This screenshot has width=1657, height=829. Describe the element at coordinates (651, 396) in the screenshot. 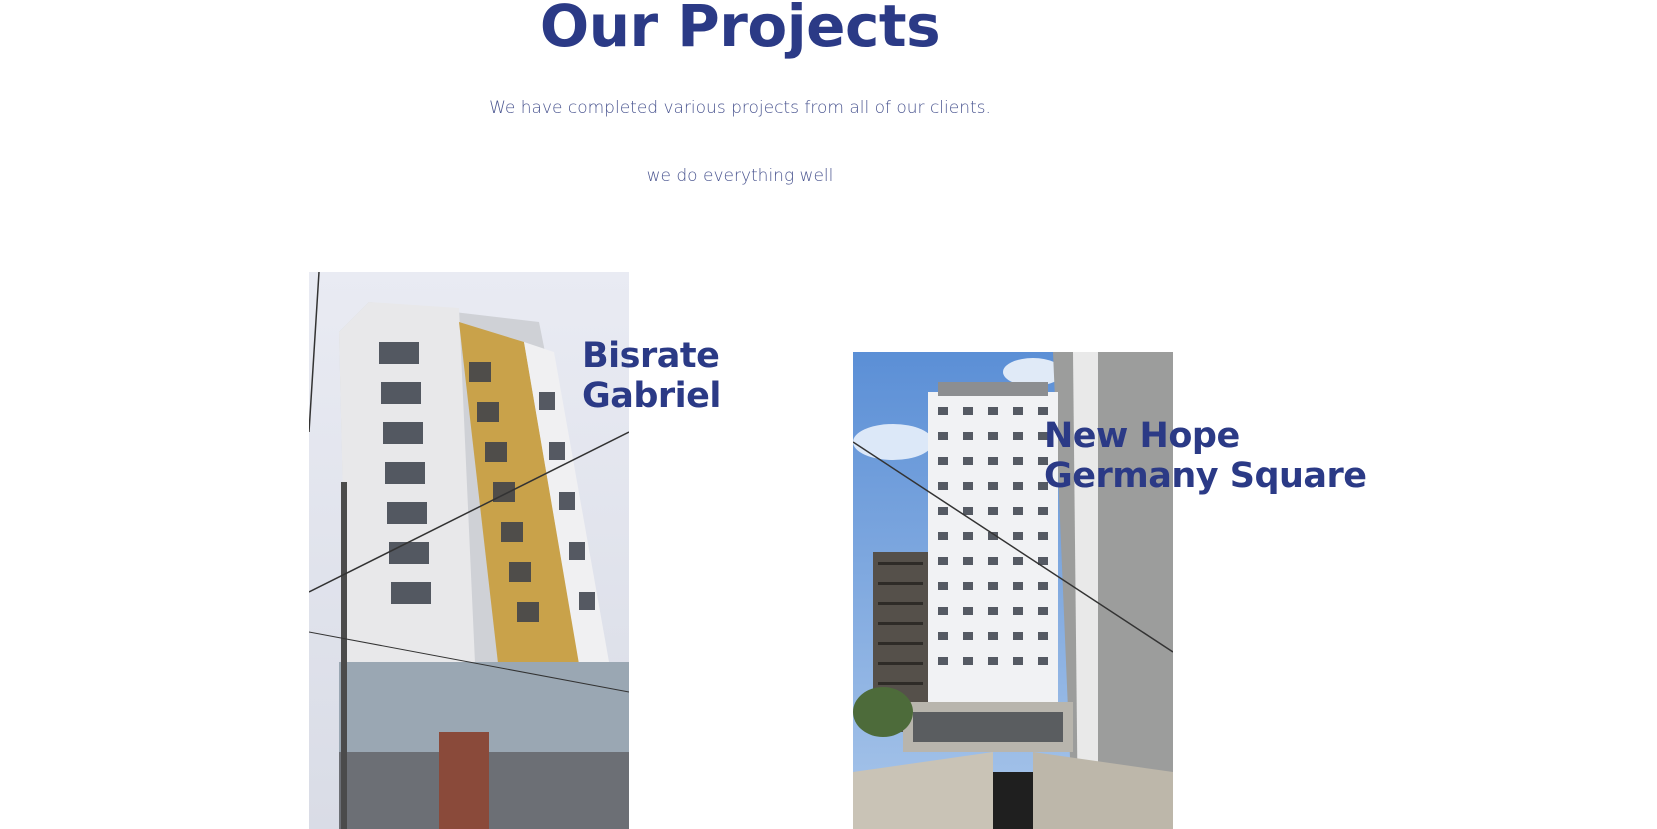

I see `project-name-line-2: Gabriel` at that location.